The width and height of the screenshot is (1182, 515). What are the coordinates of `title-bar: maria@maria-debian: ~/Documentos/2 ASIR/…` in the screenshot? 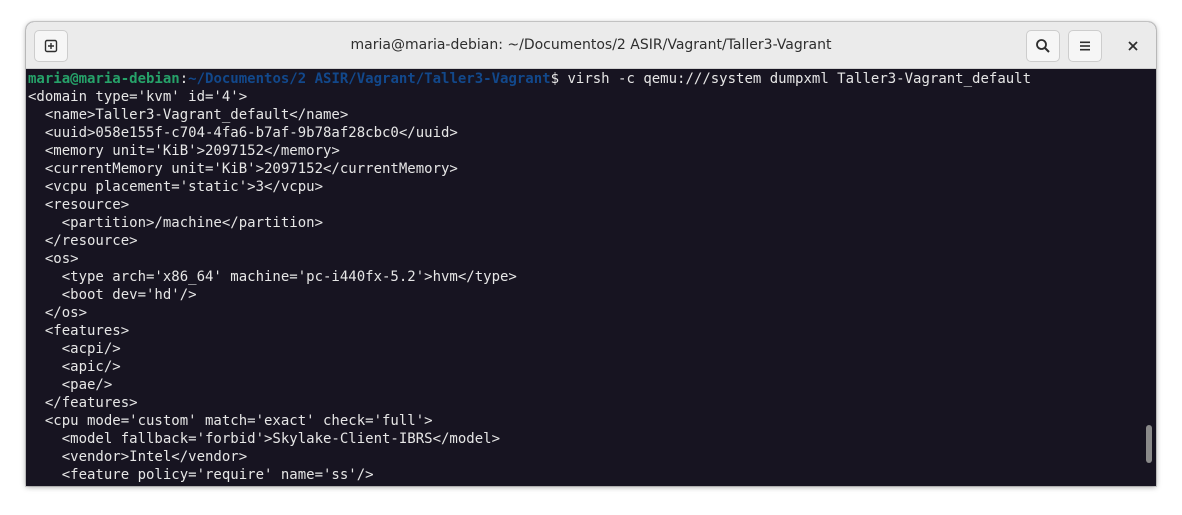 It's located at (591, 45).